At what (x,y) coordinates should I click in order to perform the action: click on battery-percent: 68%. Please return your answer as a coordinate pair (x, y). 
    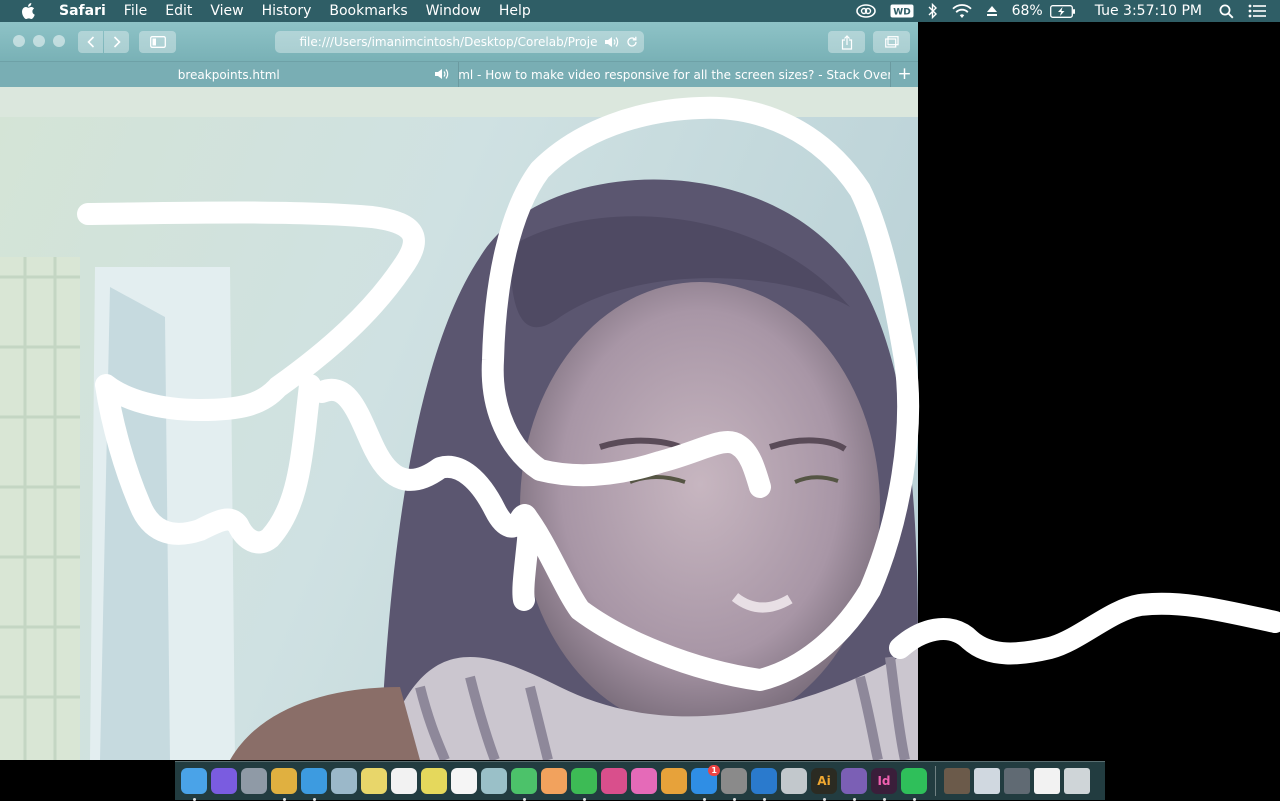
    Looking at the image, I should click on (1027, 11).